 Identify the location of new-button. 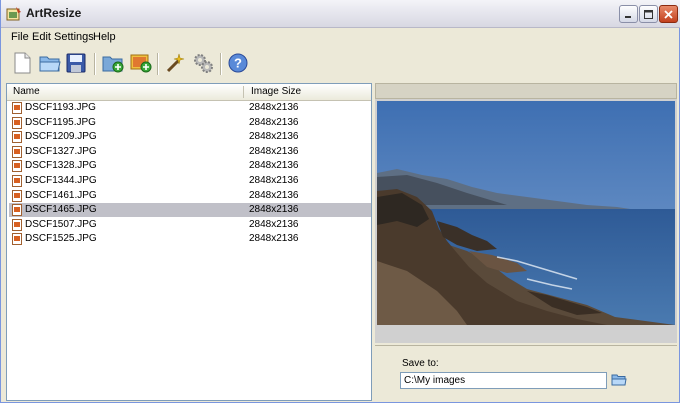
(22, 63).